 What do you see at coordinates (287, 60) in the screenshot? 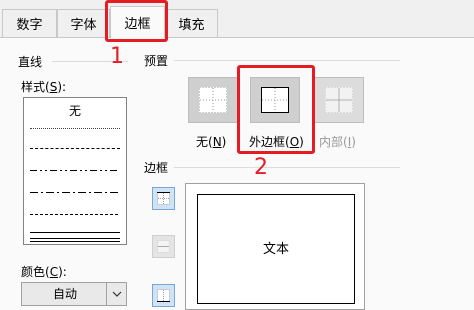
I see `preset-group-divider` at bounding box center [287, 60].